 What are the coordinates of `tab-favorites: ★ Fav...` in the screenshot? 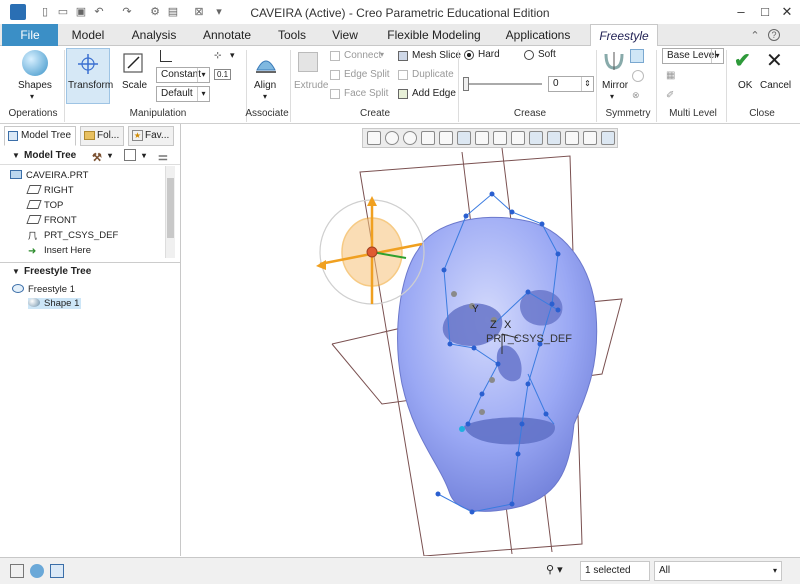 It's located at (151, 136).